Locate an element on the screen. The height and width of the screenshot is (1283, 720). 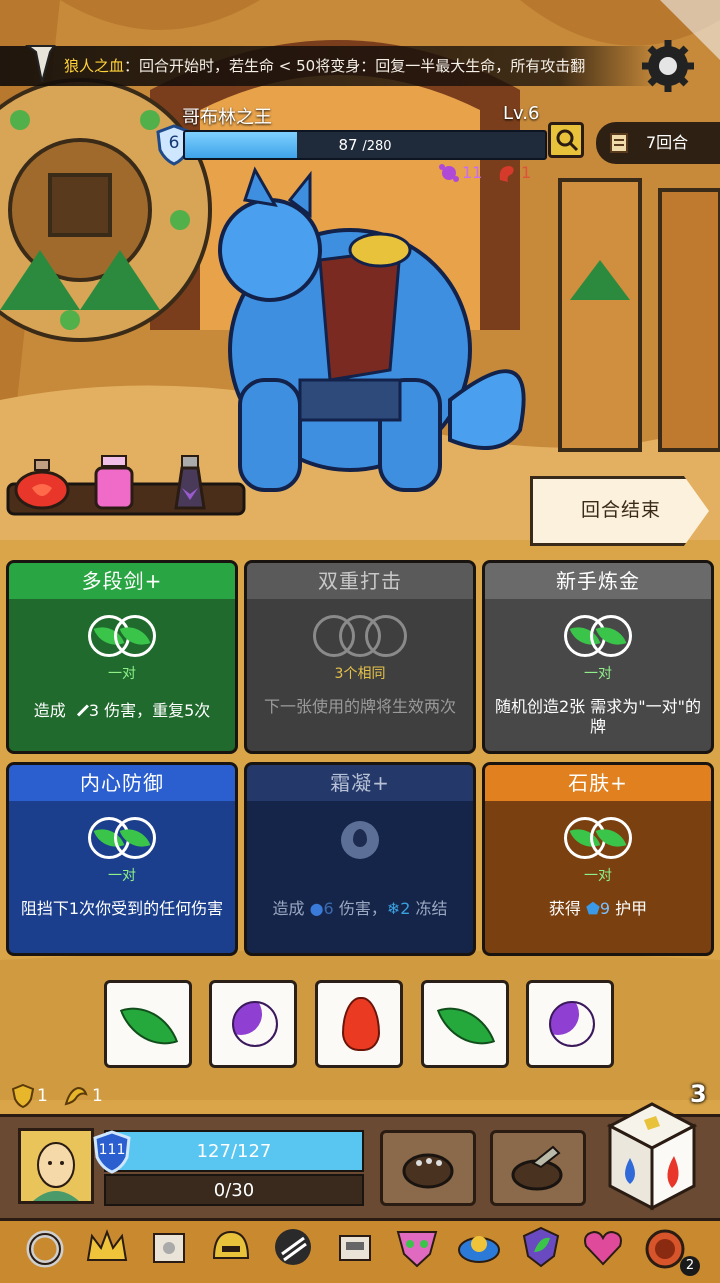
water-drop-icon is located at coordinates (360, 840).